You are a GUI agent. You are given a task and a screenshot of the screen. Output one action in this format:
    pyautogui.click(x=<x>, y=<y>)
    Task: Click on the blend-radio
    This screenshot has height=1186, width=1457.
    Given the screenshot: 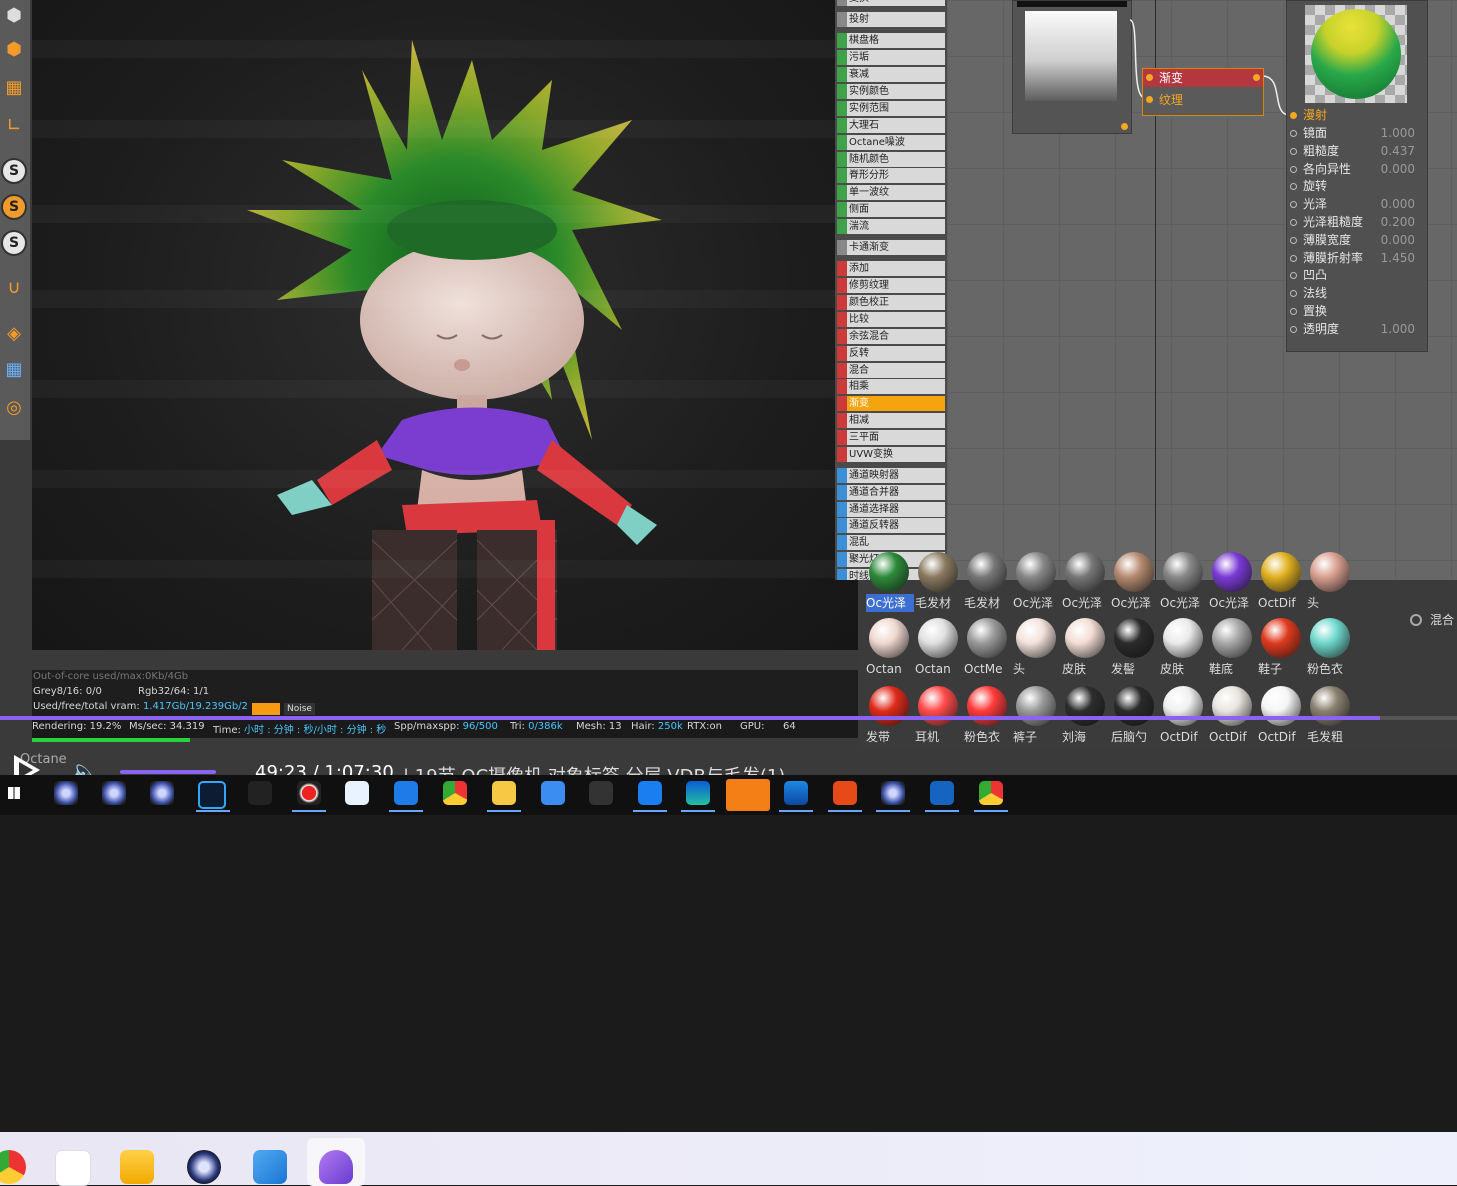 What is the action you would take?
    pyautogui.click(x=1416, y=620)
    